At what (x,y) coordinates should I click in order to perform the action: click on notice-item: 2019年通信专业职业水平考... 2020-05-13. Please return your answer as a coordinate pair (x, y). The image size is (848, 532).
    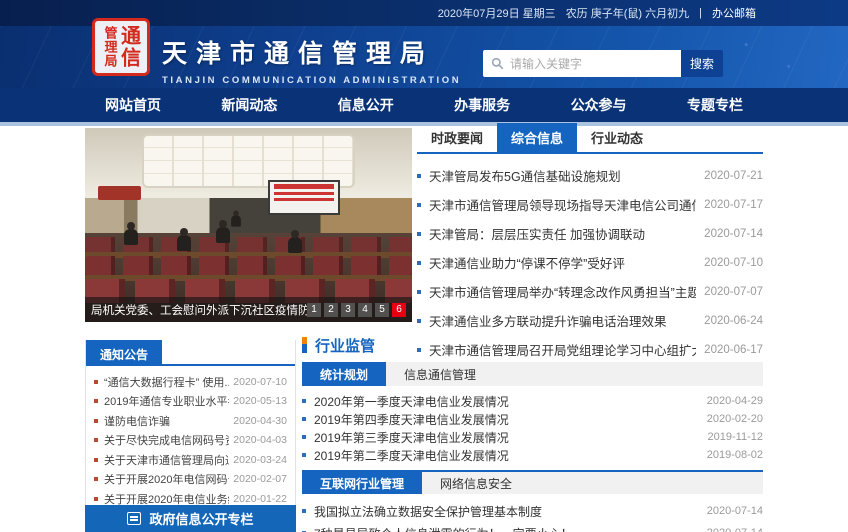
    Looking at the image, I should click on (190, 402).